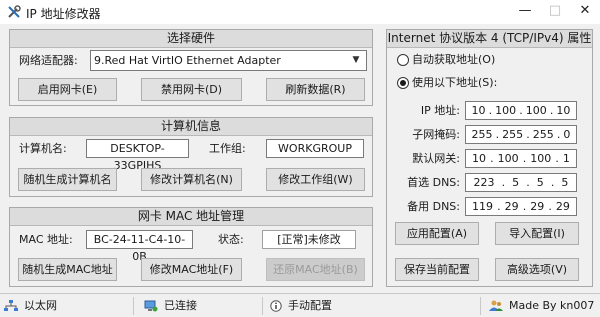  I want to click on mask-octet-1: 255, so click(482, 134).